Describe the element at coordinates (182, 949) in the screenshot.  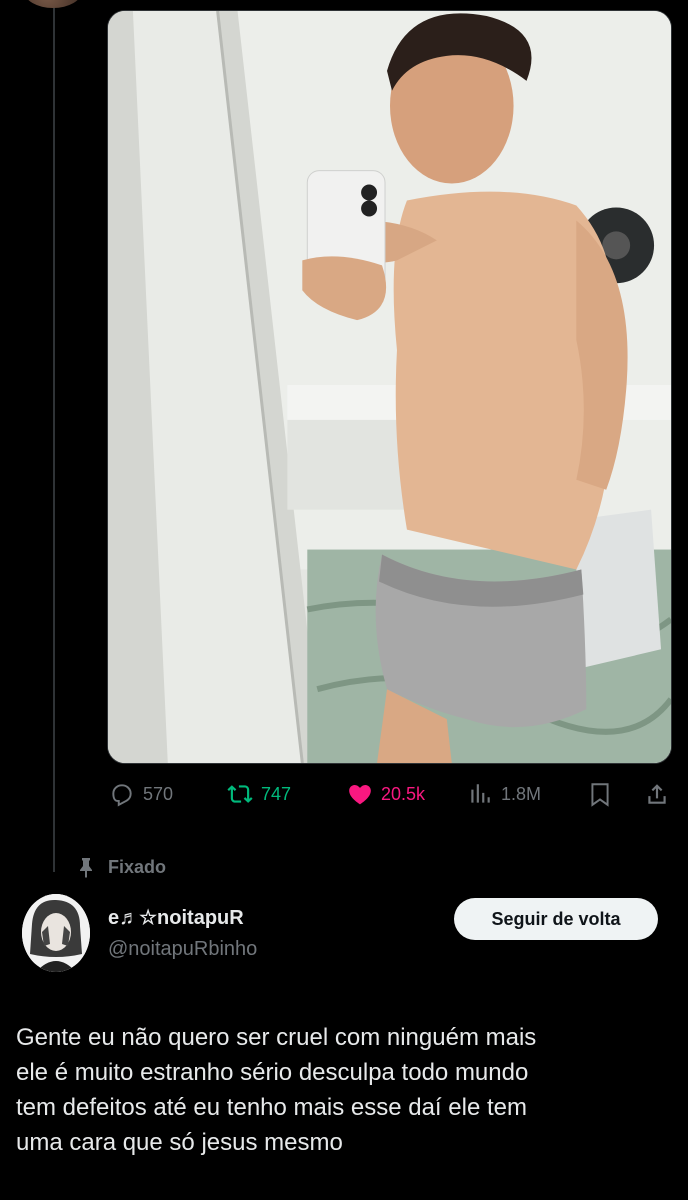
I see `author-handle: @noitapuRbinho` at that location.